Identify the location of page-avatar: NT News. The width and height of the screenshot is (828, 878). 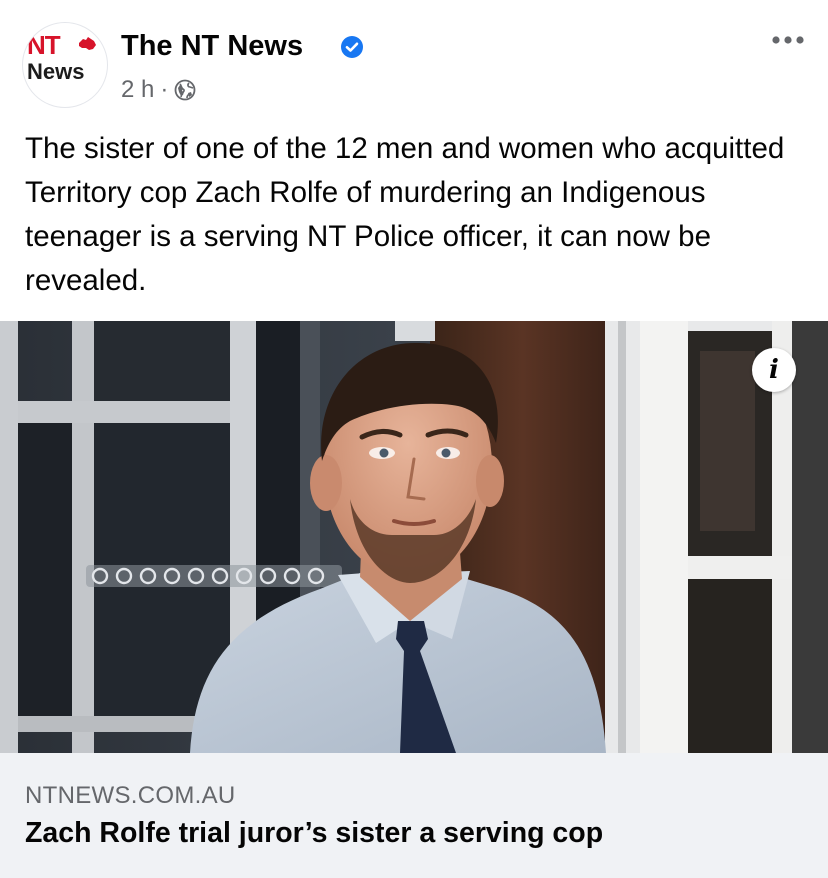
(65, 65).